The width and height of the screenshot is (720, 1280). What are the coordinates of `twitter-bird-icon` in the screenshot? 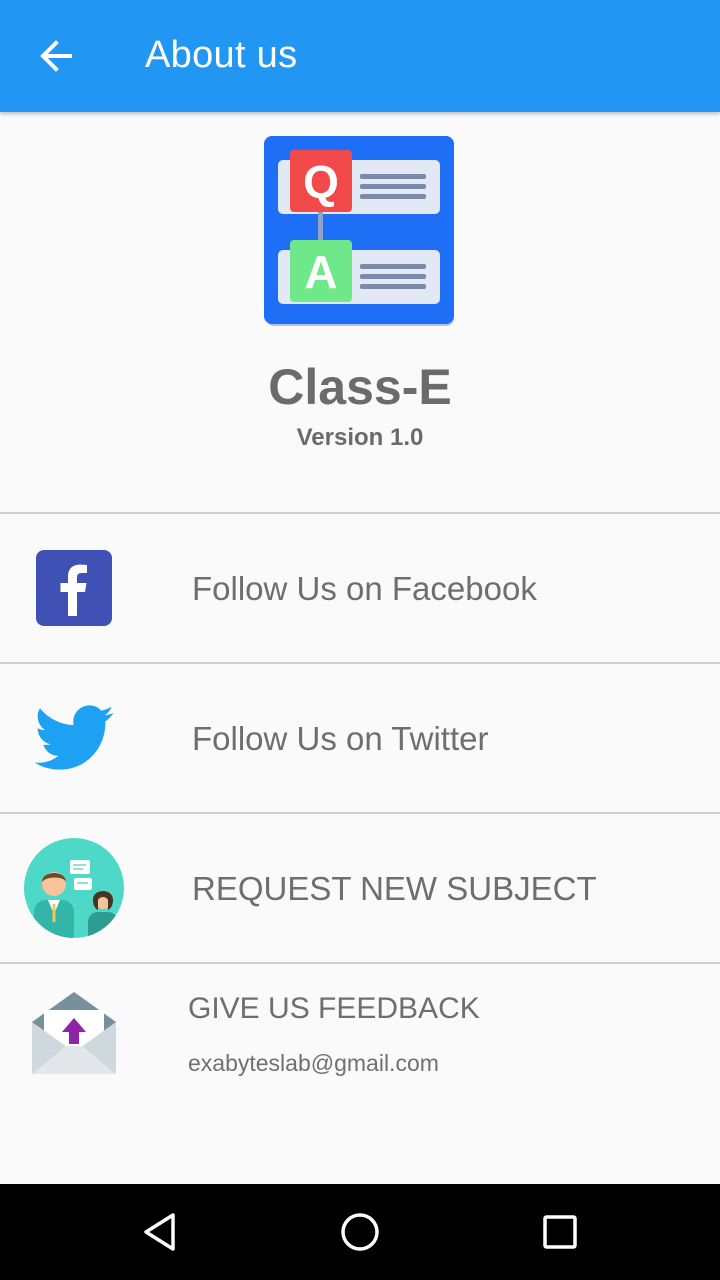 It's located at (74, 738).